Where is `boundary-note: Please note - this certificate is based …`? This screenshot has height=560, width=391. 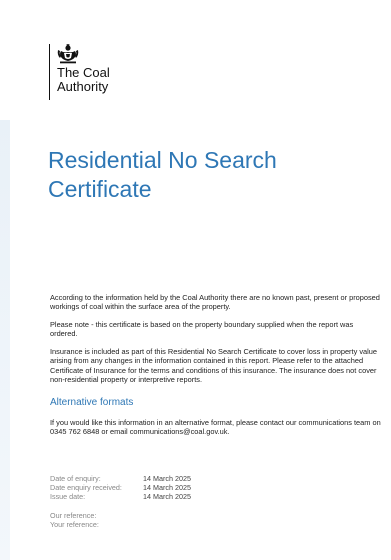 boundary-note: Please note - this certificate is based … is located at coordinates (202, 329).